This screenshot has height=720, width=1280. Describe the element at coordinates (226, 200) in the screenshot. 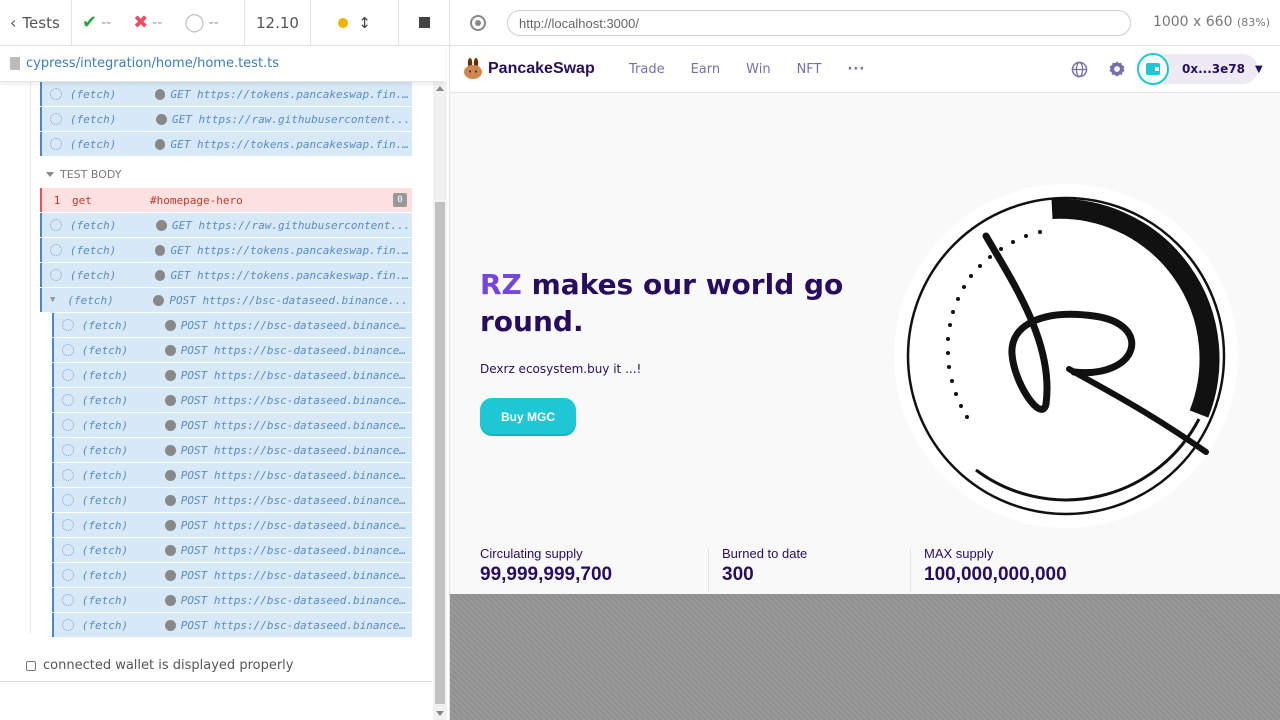

I see `failed-command-row: 1 get #homepage-hero 0` at that location.